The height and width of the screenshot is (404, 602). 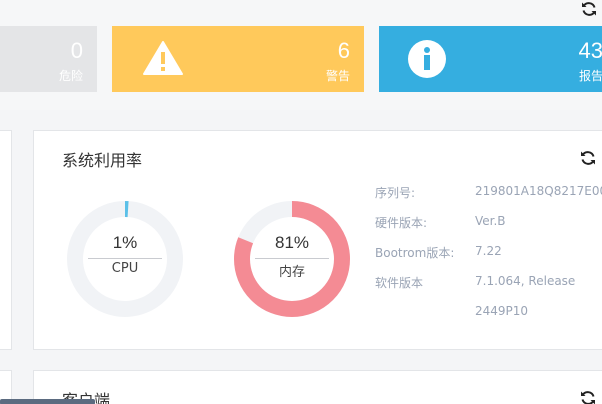 I want to click on info-key: 软件版本, so click(x=399, y=283).